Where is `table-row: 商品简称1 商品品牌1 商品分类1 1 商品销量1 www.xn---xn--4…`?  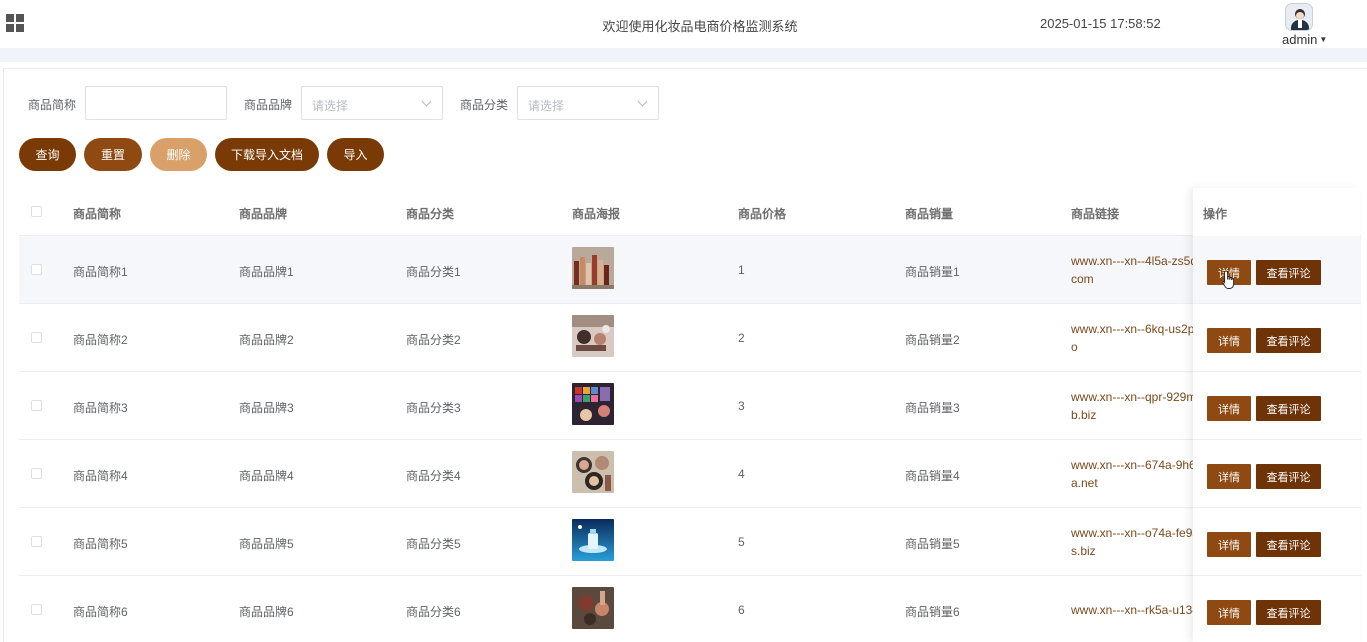
table-row: 商品简称1 商品品牌1 商品分类1 1 商品销量1 www.xn---xn--4… is located at coordinates (690, 270).